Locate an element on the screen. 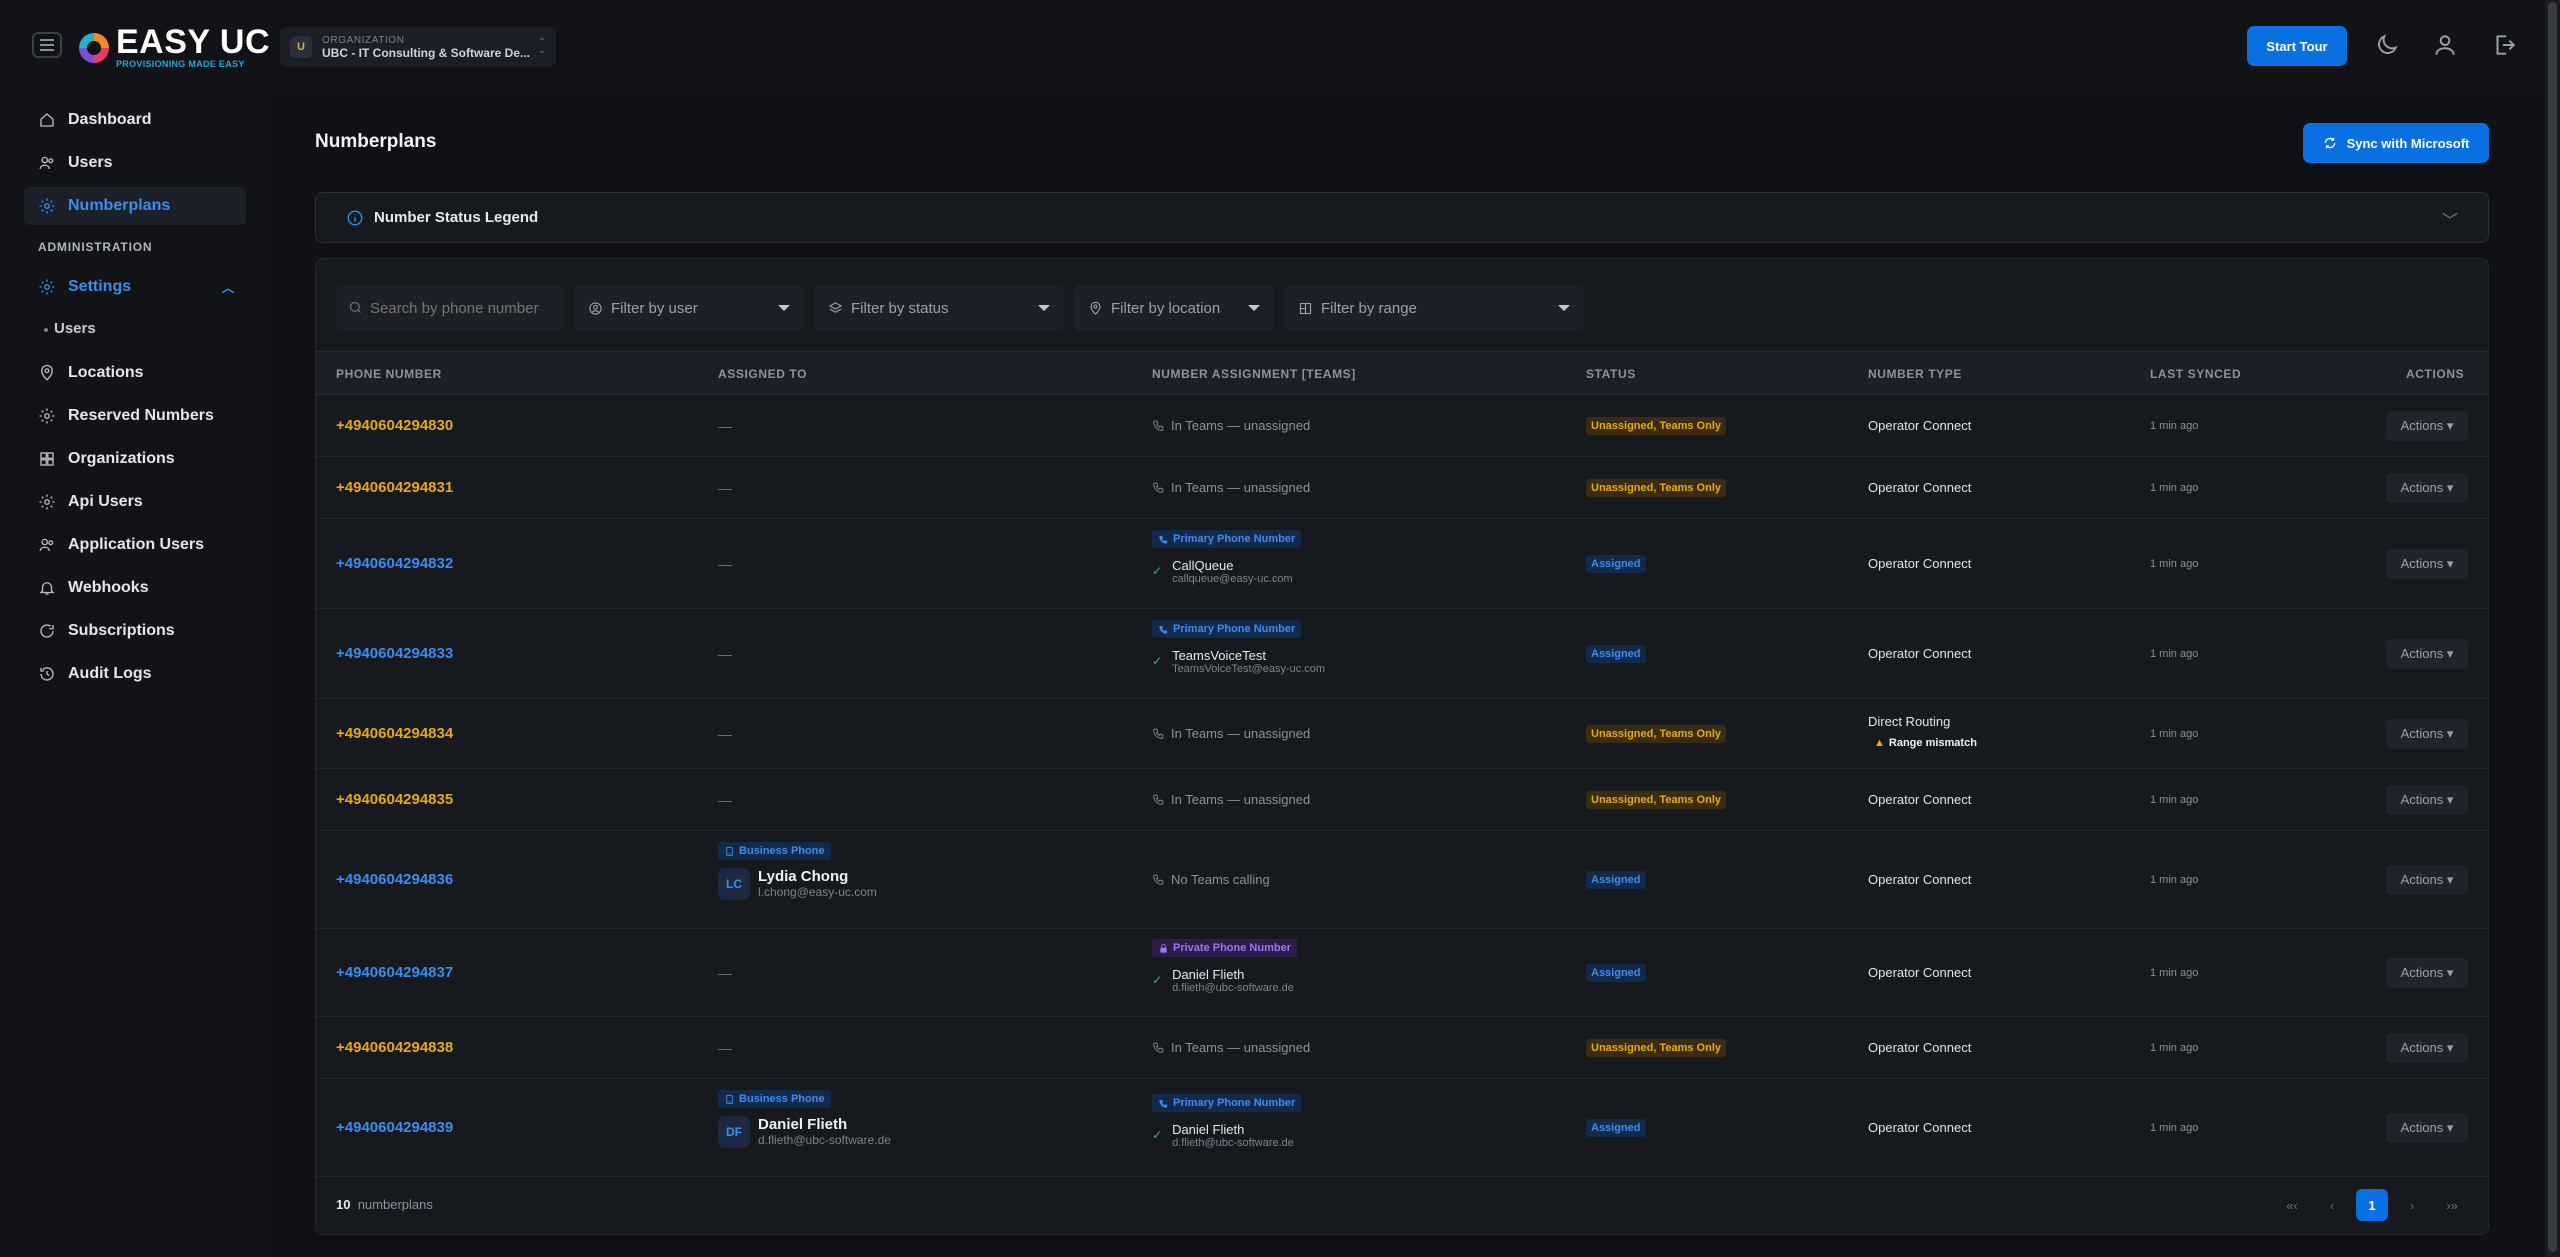  sidebar-item-organizations: Organizations is located at coordinates (135, 459).